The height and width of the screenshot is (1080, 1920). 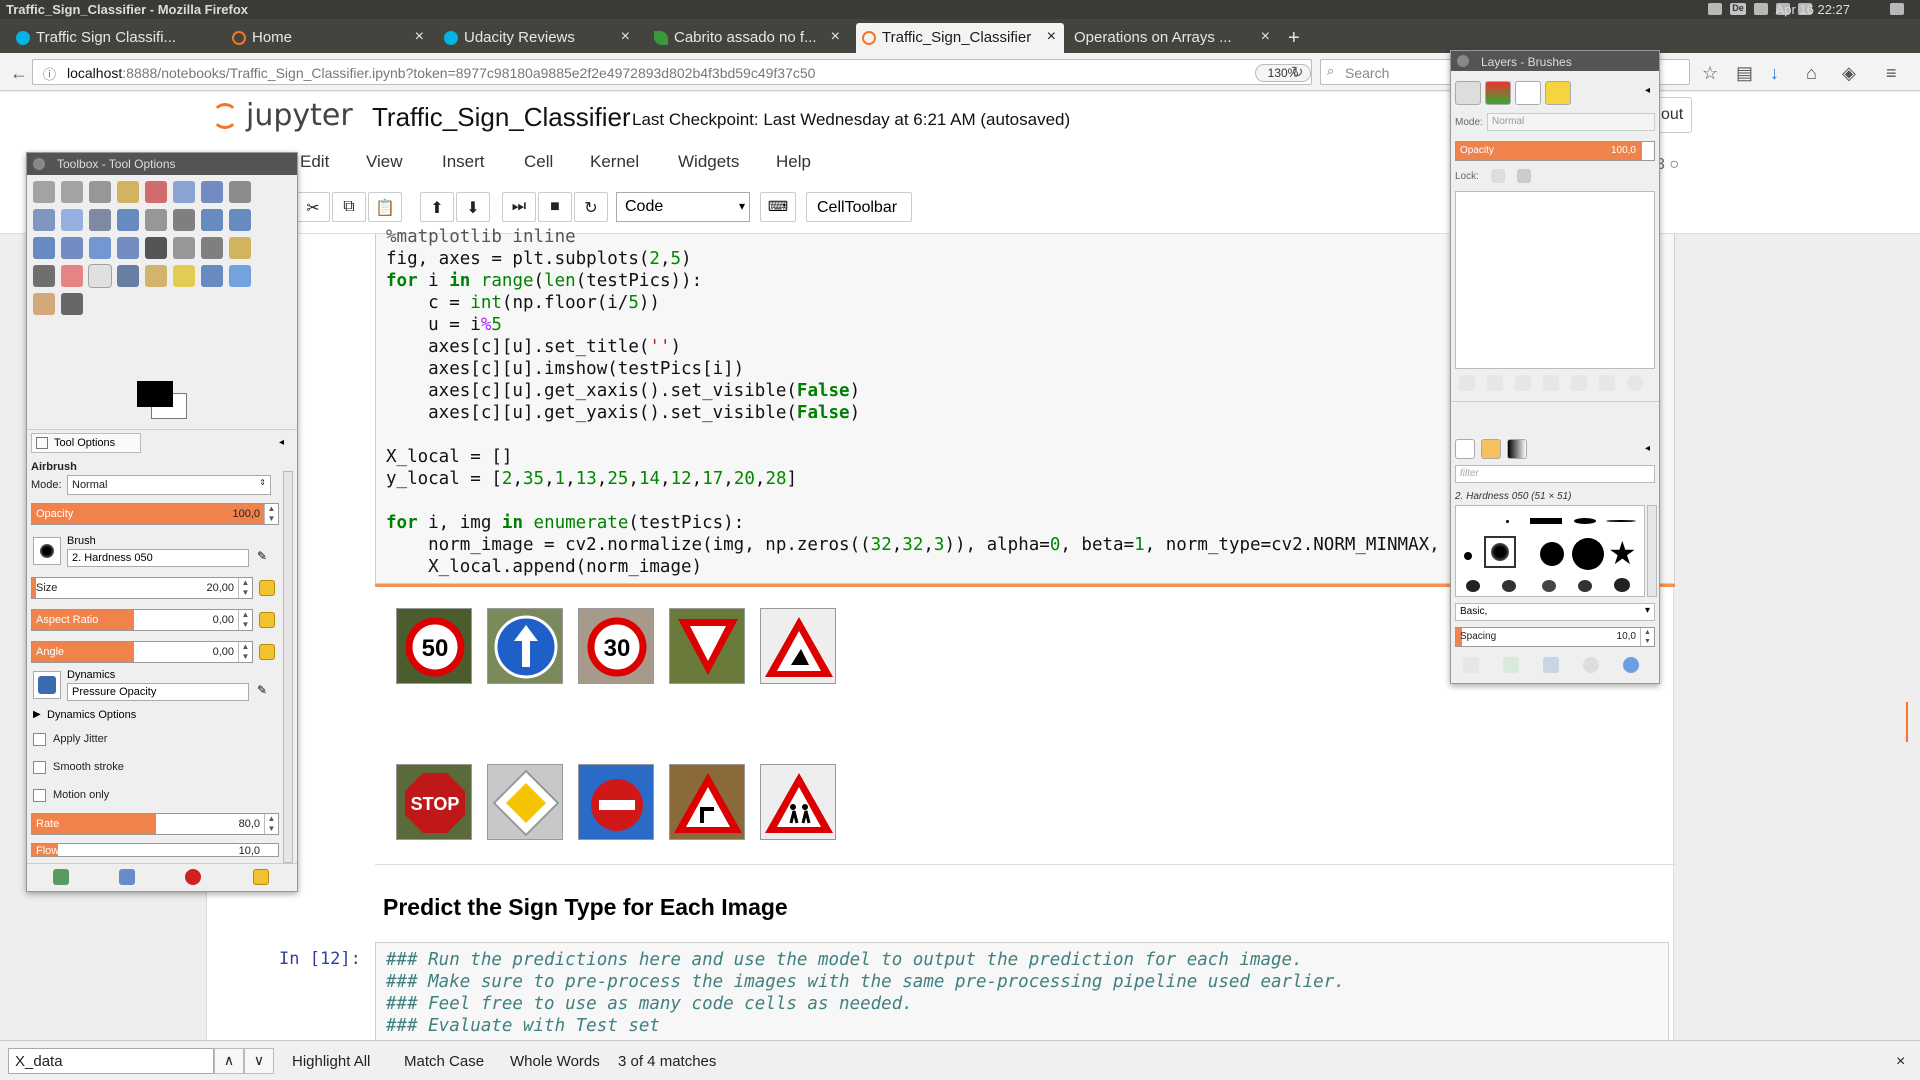 I want to click on notebook-name: Traffic_Sign_Classifier, so click(x=501, y=117).